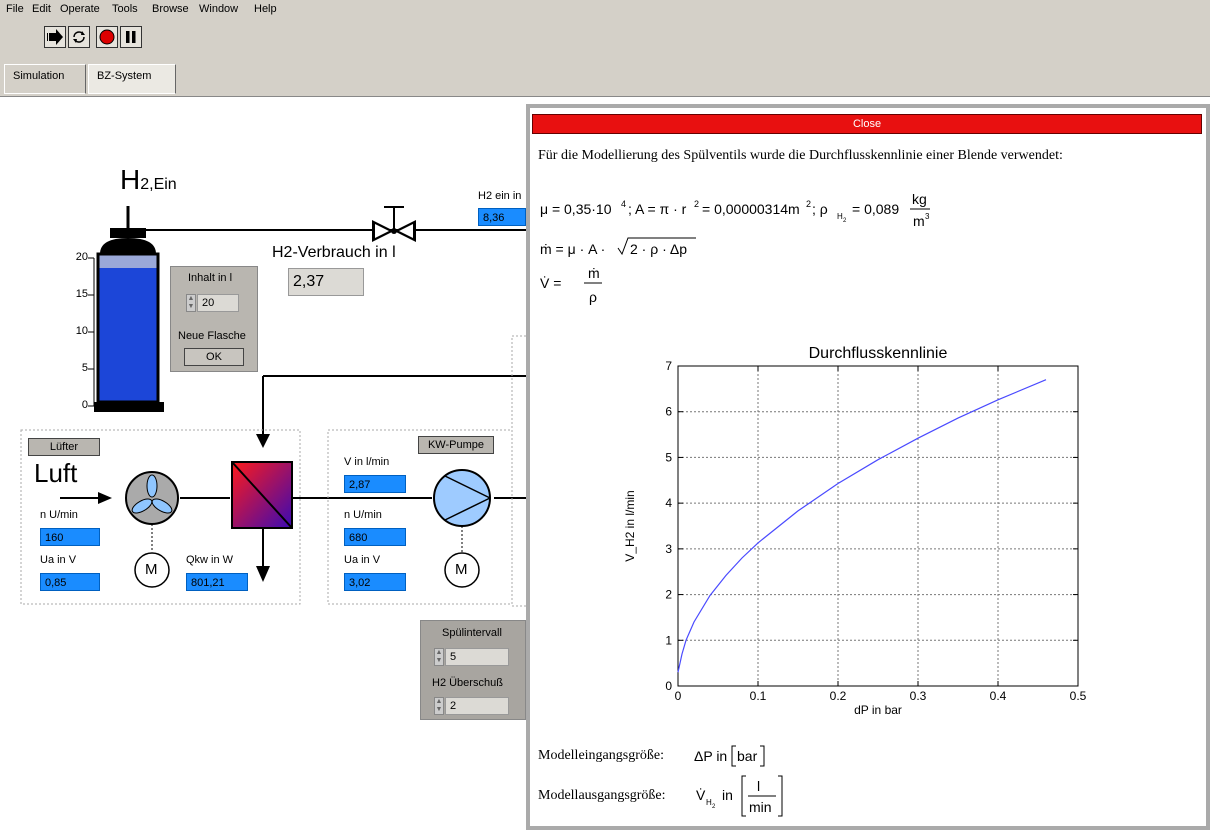 The image size is (1210, 830). What do you see at coordinates (334, 252) in the screenshot?
I see `verbrauch-label: H2-Verbrauch in l` at bounding box center [334, 252].